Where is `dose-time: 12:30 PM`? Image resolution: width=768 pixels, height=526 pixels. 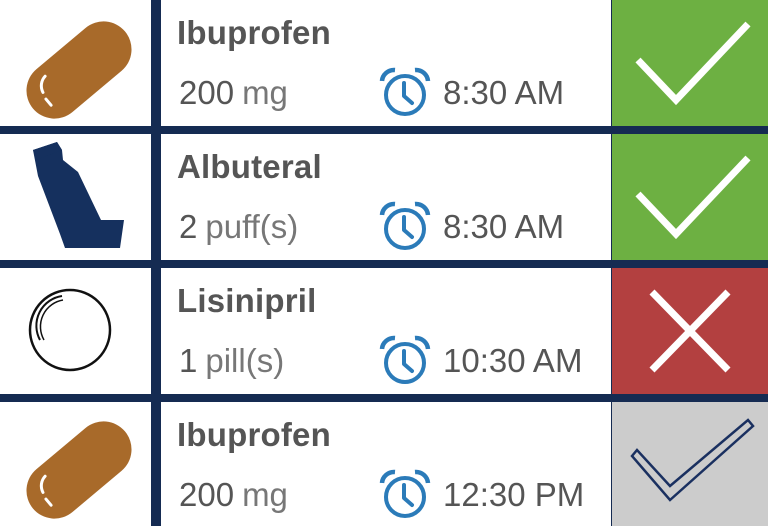 dose-time: 12:30 PM is located at coordinates (514, 494).